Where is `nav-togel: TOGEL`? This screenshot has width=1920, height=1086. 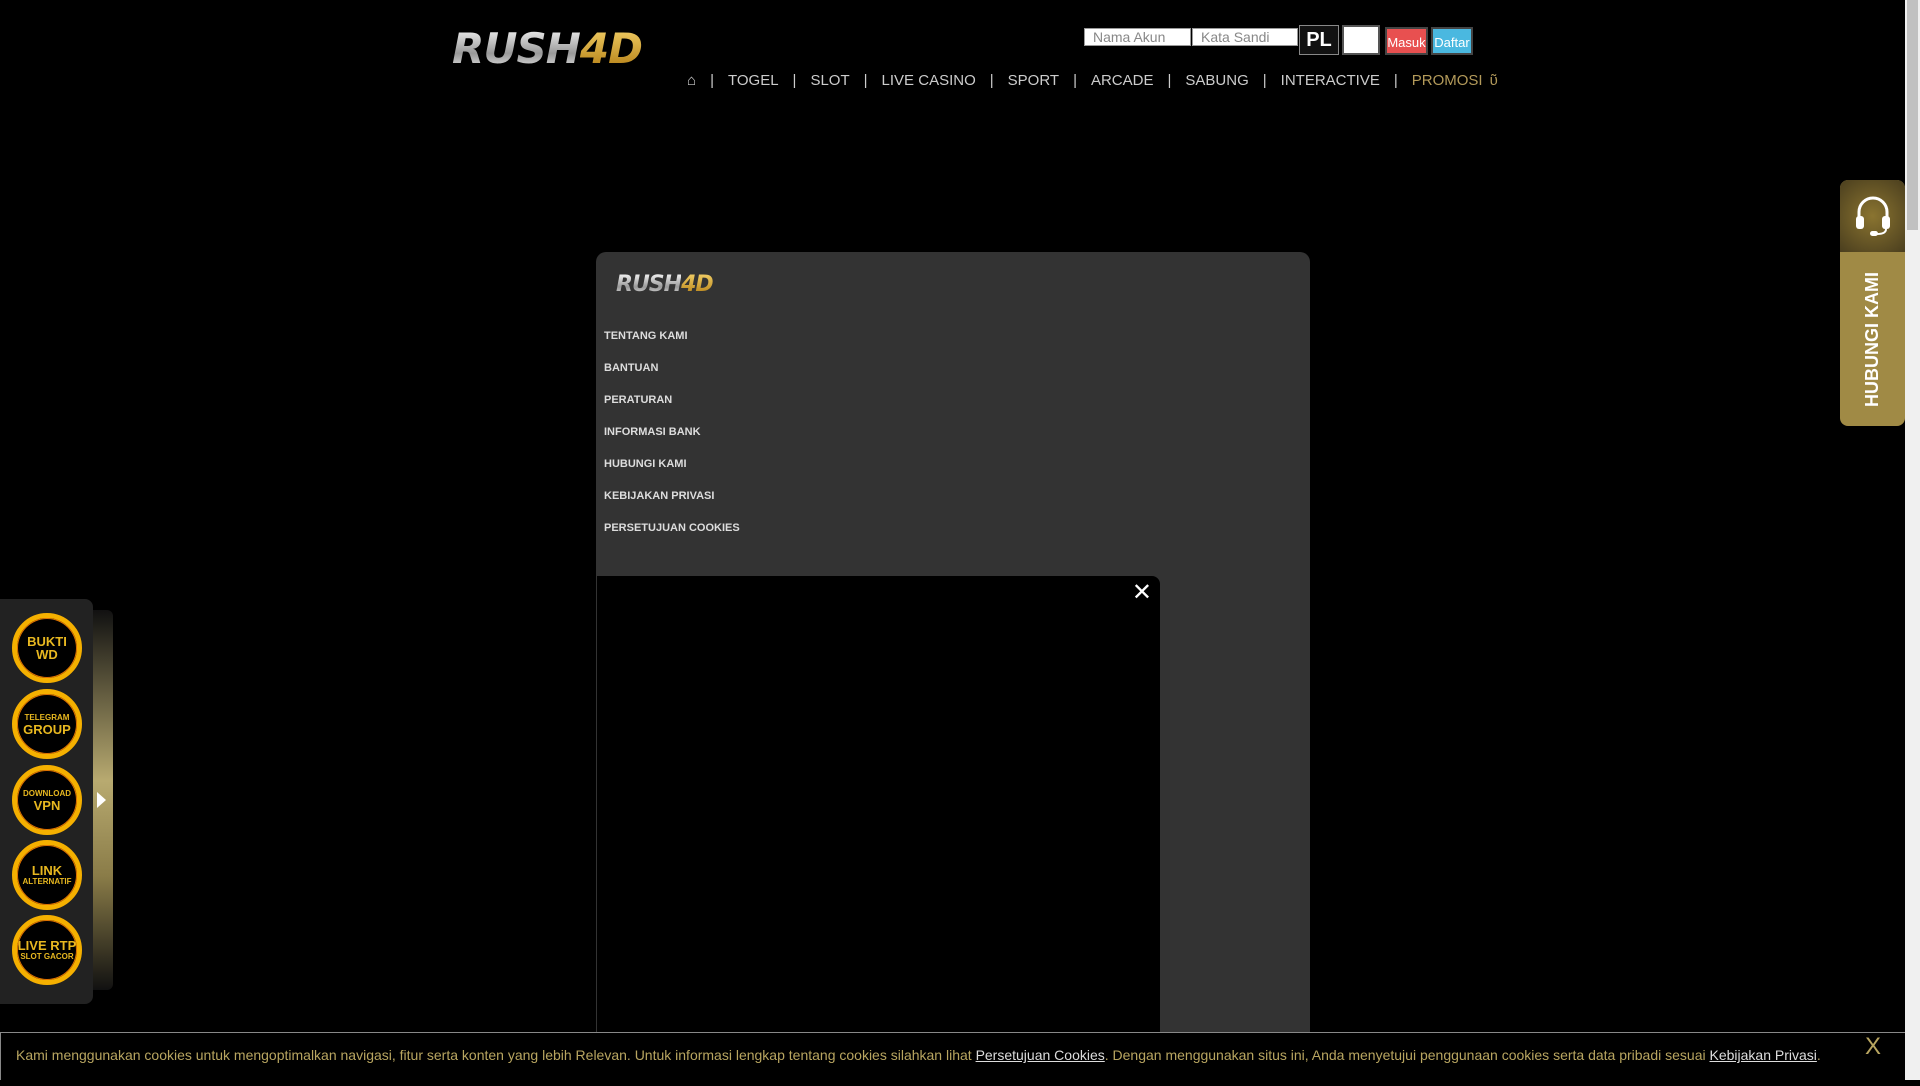
nav-togel: TOGEL is located at coordinates (753, 80).